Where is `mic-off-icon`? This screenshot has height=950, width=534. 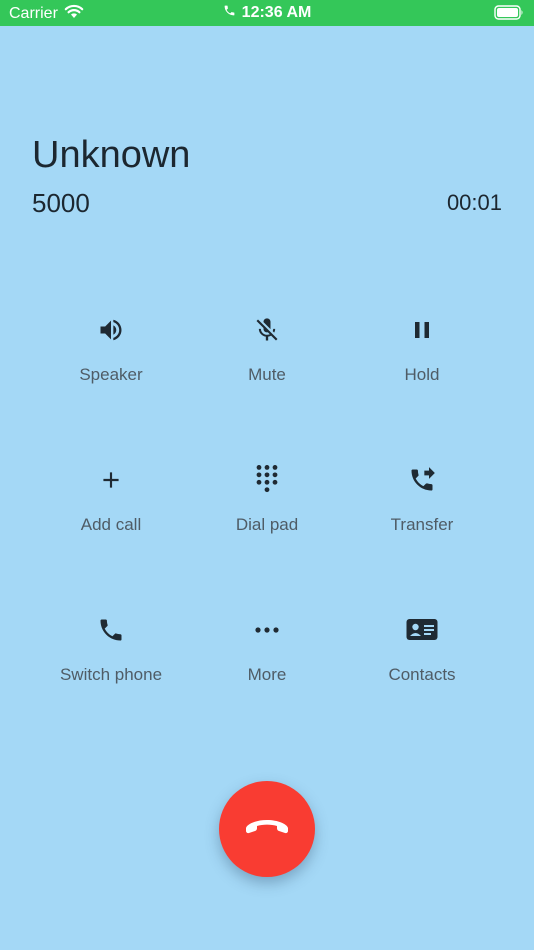 mic-off-icon is located at coordinates (267, 330).